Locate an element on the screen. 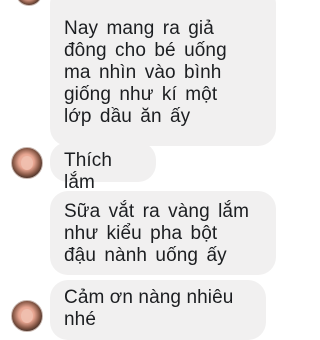 The image size is (320, 340). message-bubble: Thích lắm is located at coordinates (103, 167).